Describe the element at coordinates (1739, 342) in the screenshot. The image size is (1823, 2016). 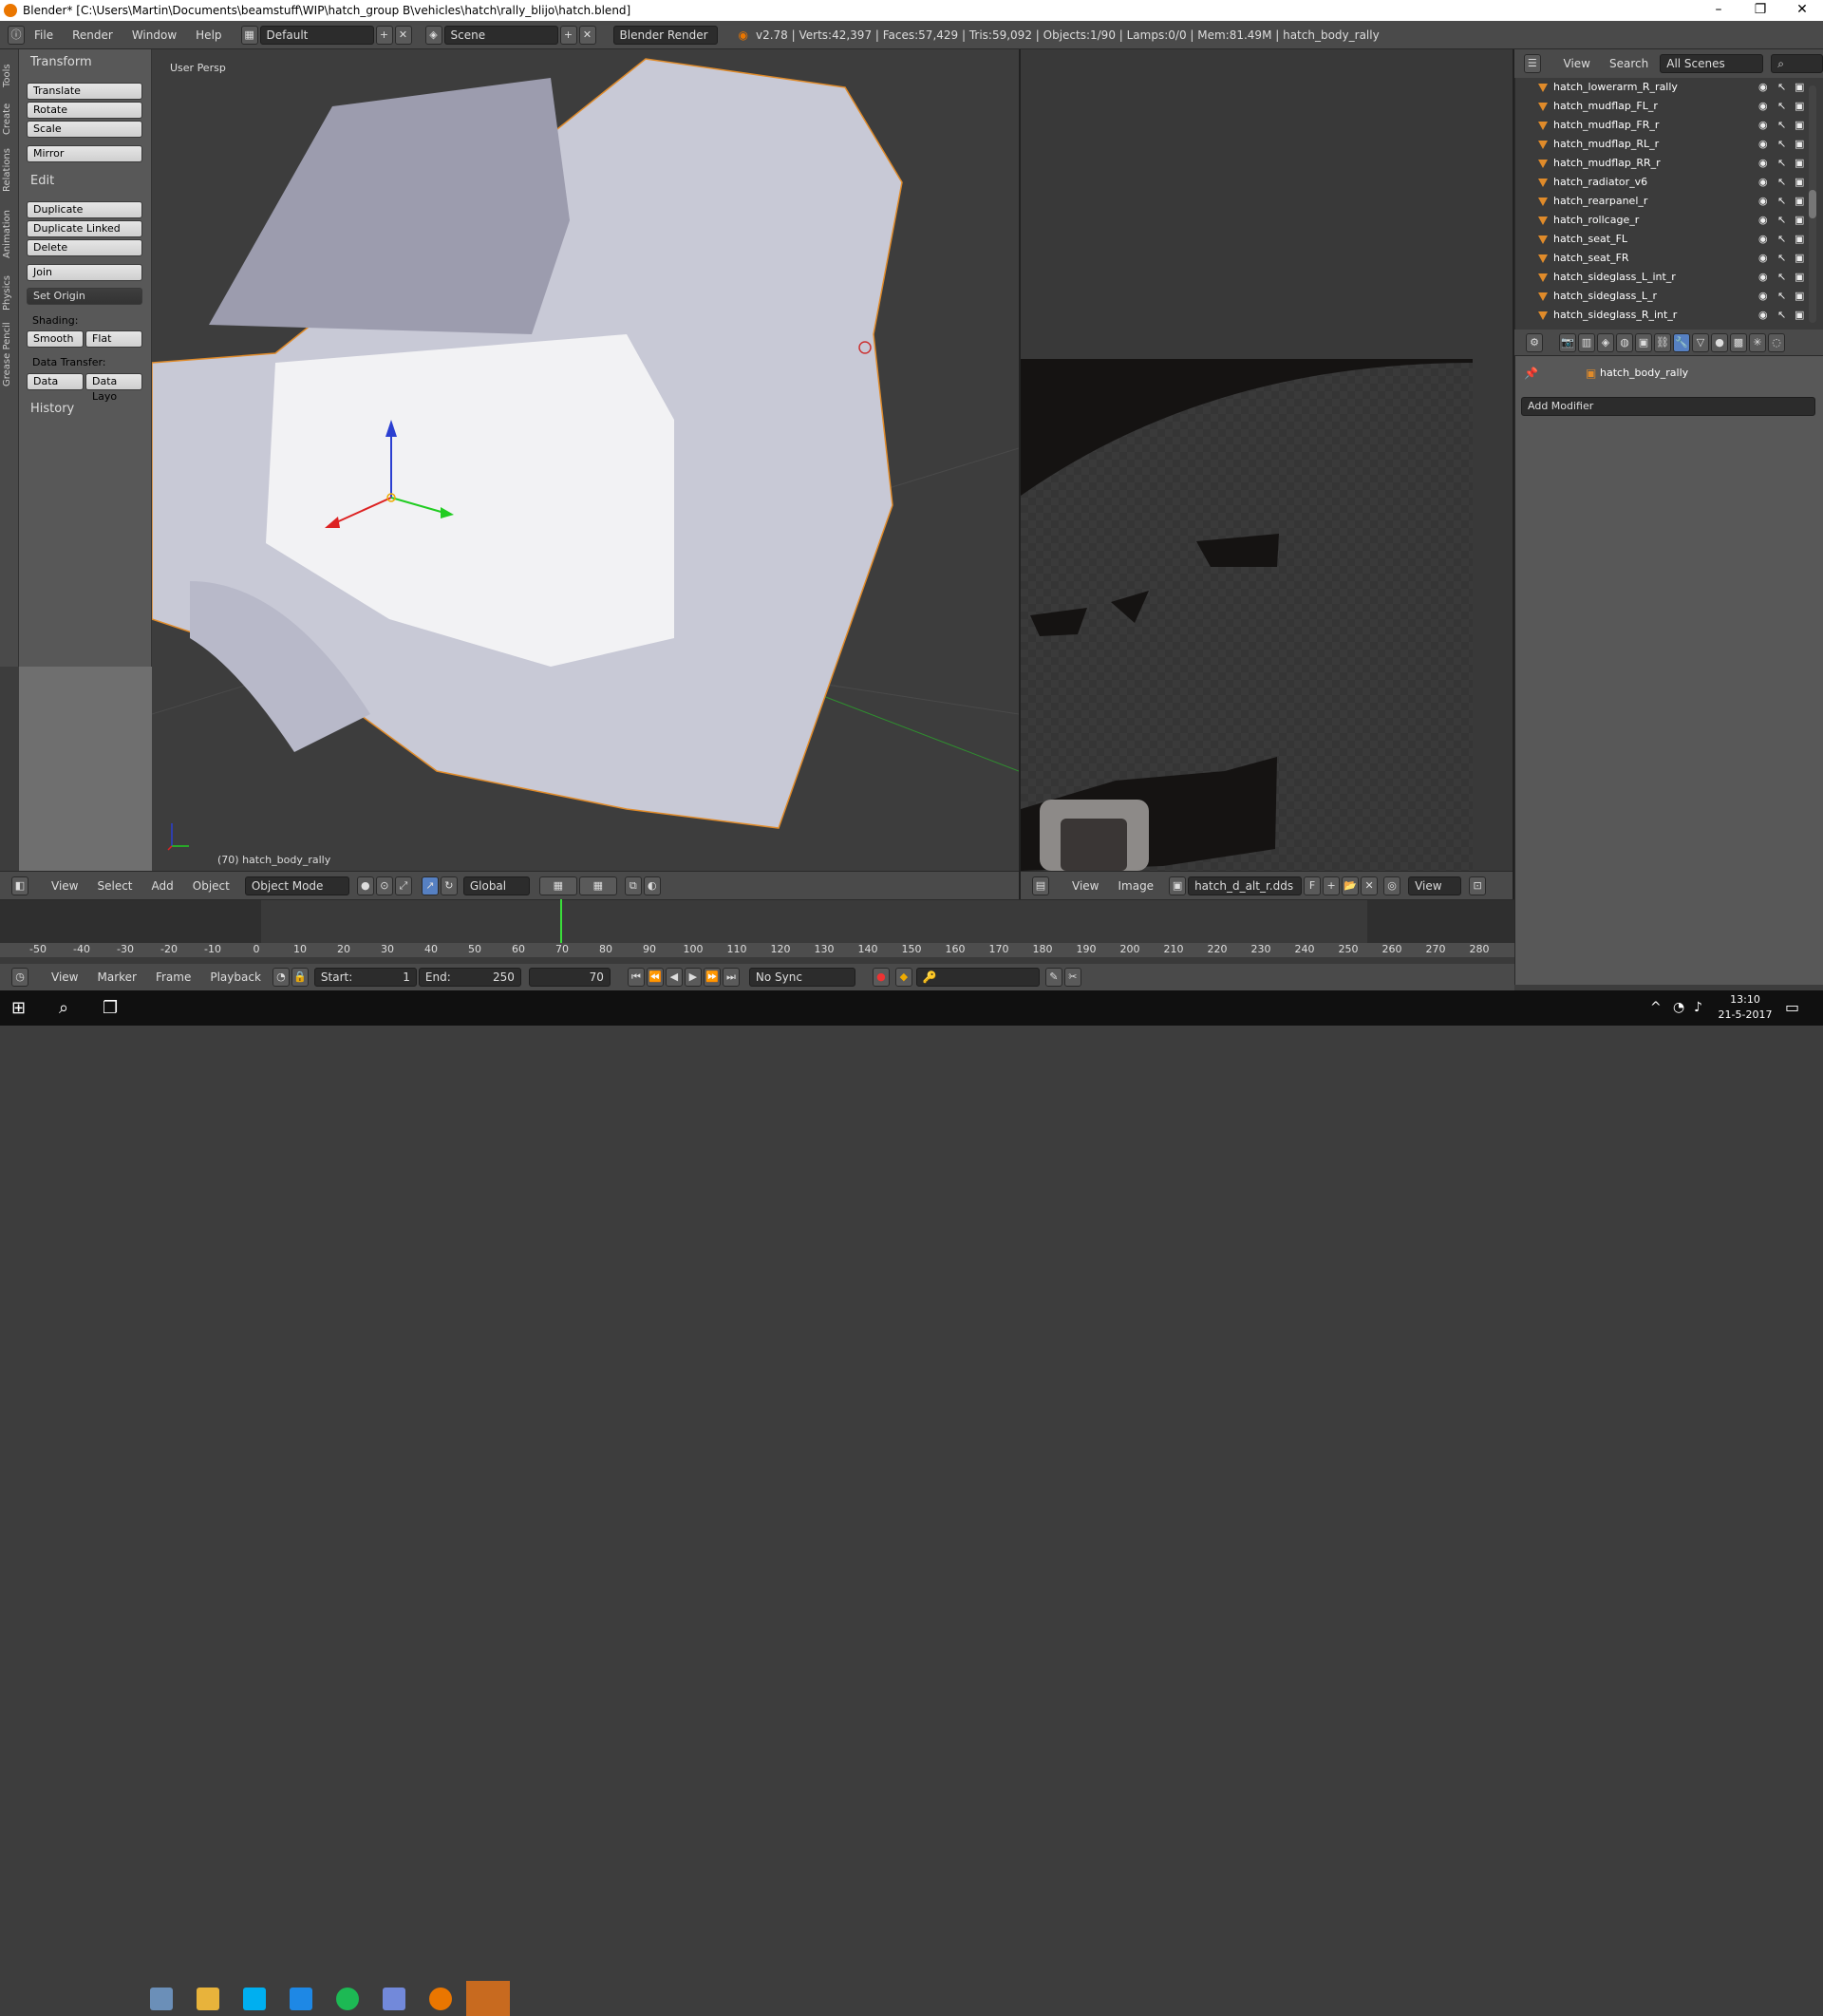
I see `texture-tab-icon: ▩` at that location.